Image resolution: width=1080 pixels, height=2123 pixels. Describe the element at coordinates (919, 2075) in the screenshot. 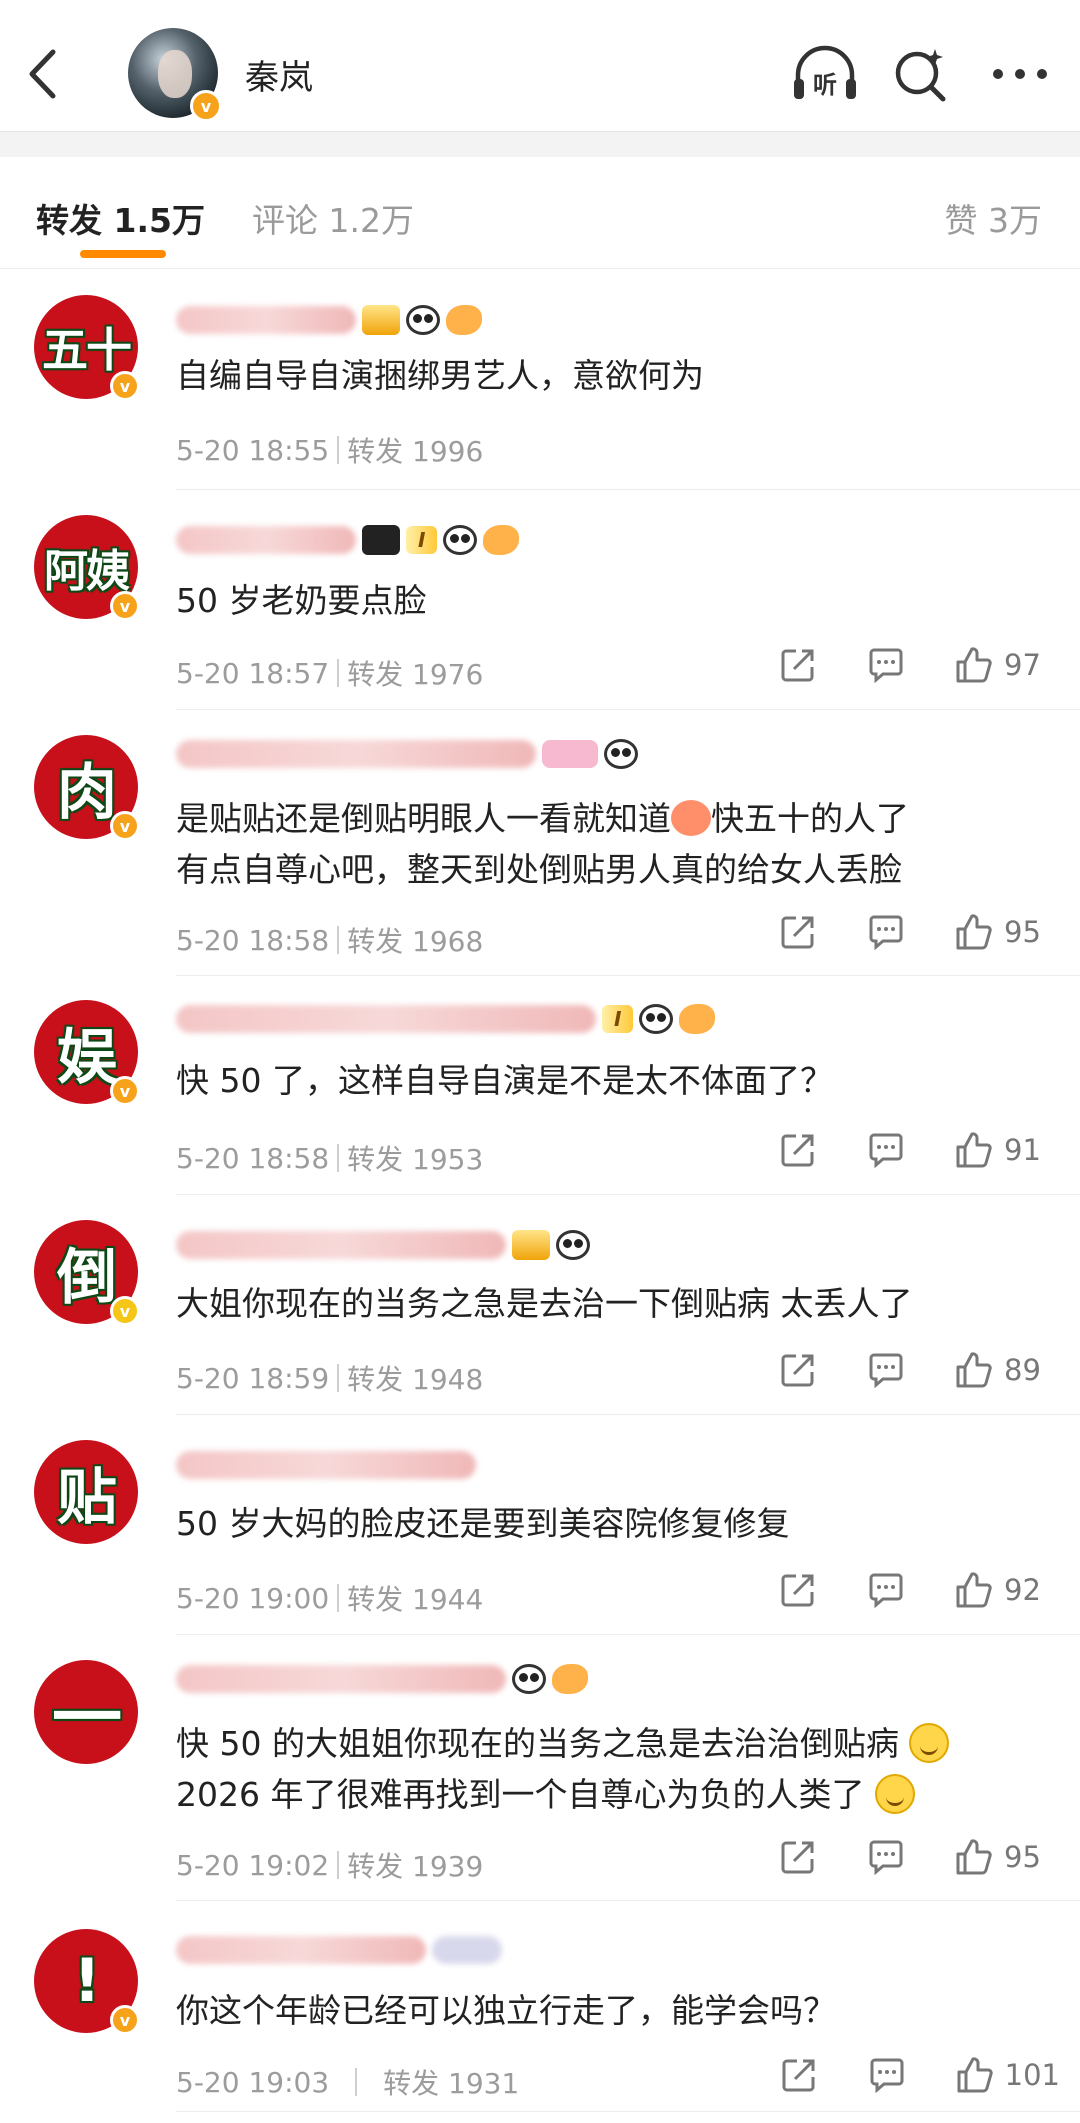

I see `action-bar: 101` at that location.